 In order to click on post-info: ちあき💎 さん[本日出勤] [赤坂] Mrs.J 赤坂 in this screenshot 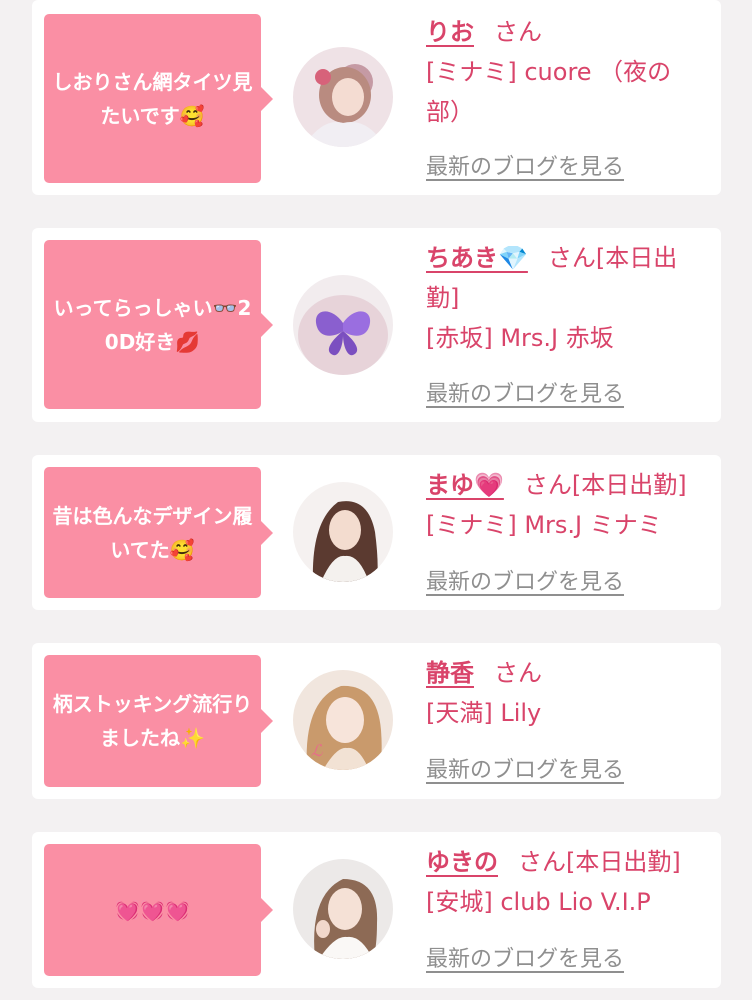, I will do `click(566, 298)`.